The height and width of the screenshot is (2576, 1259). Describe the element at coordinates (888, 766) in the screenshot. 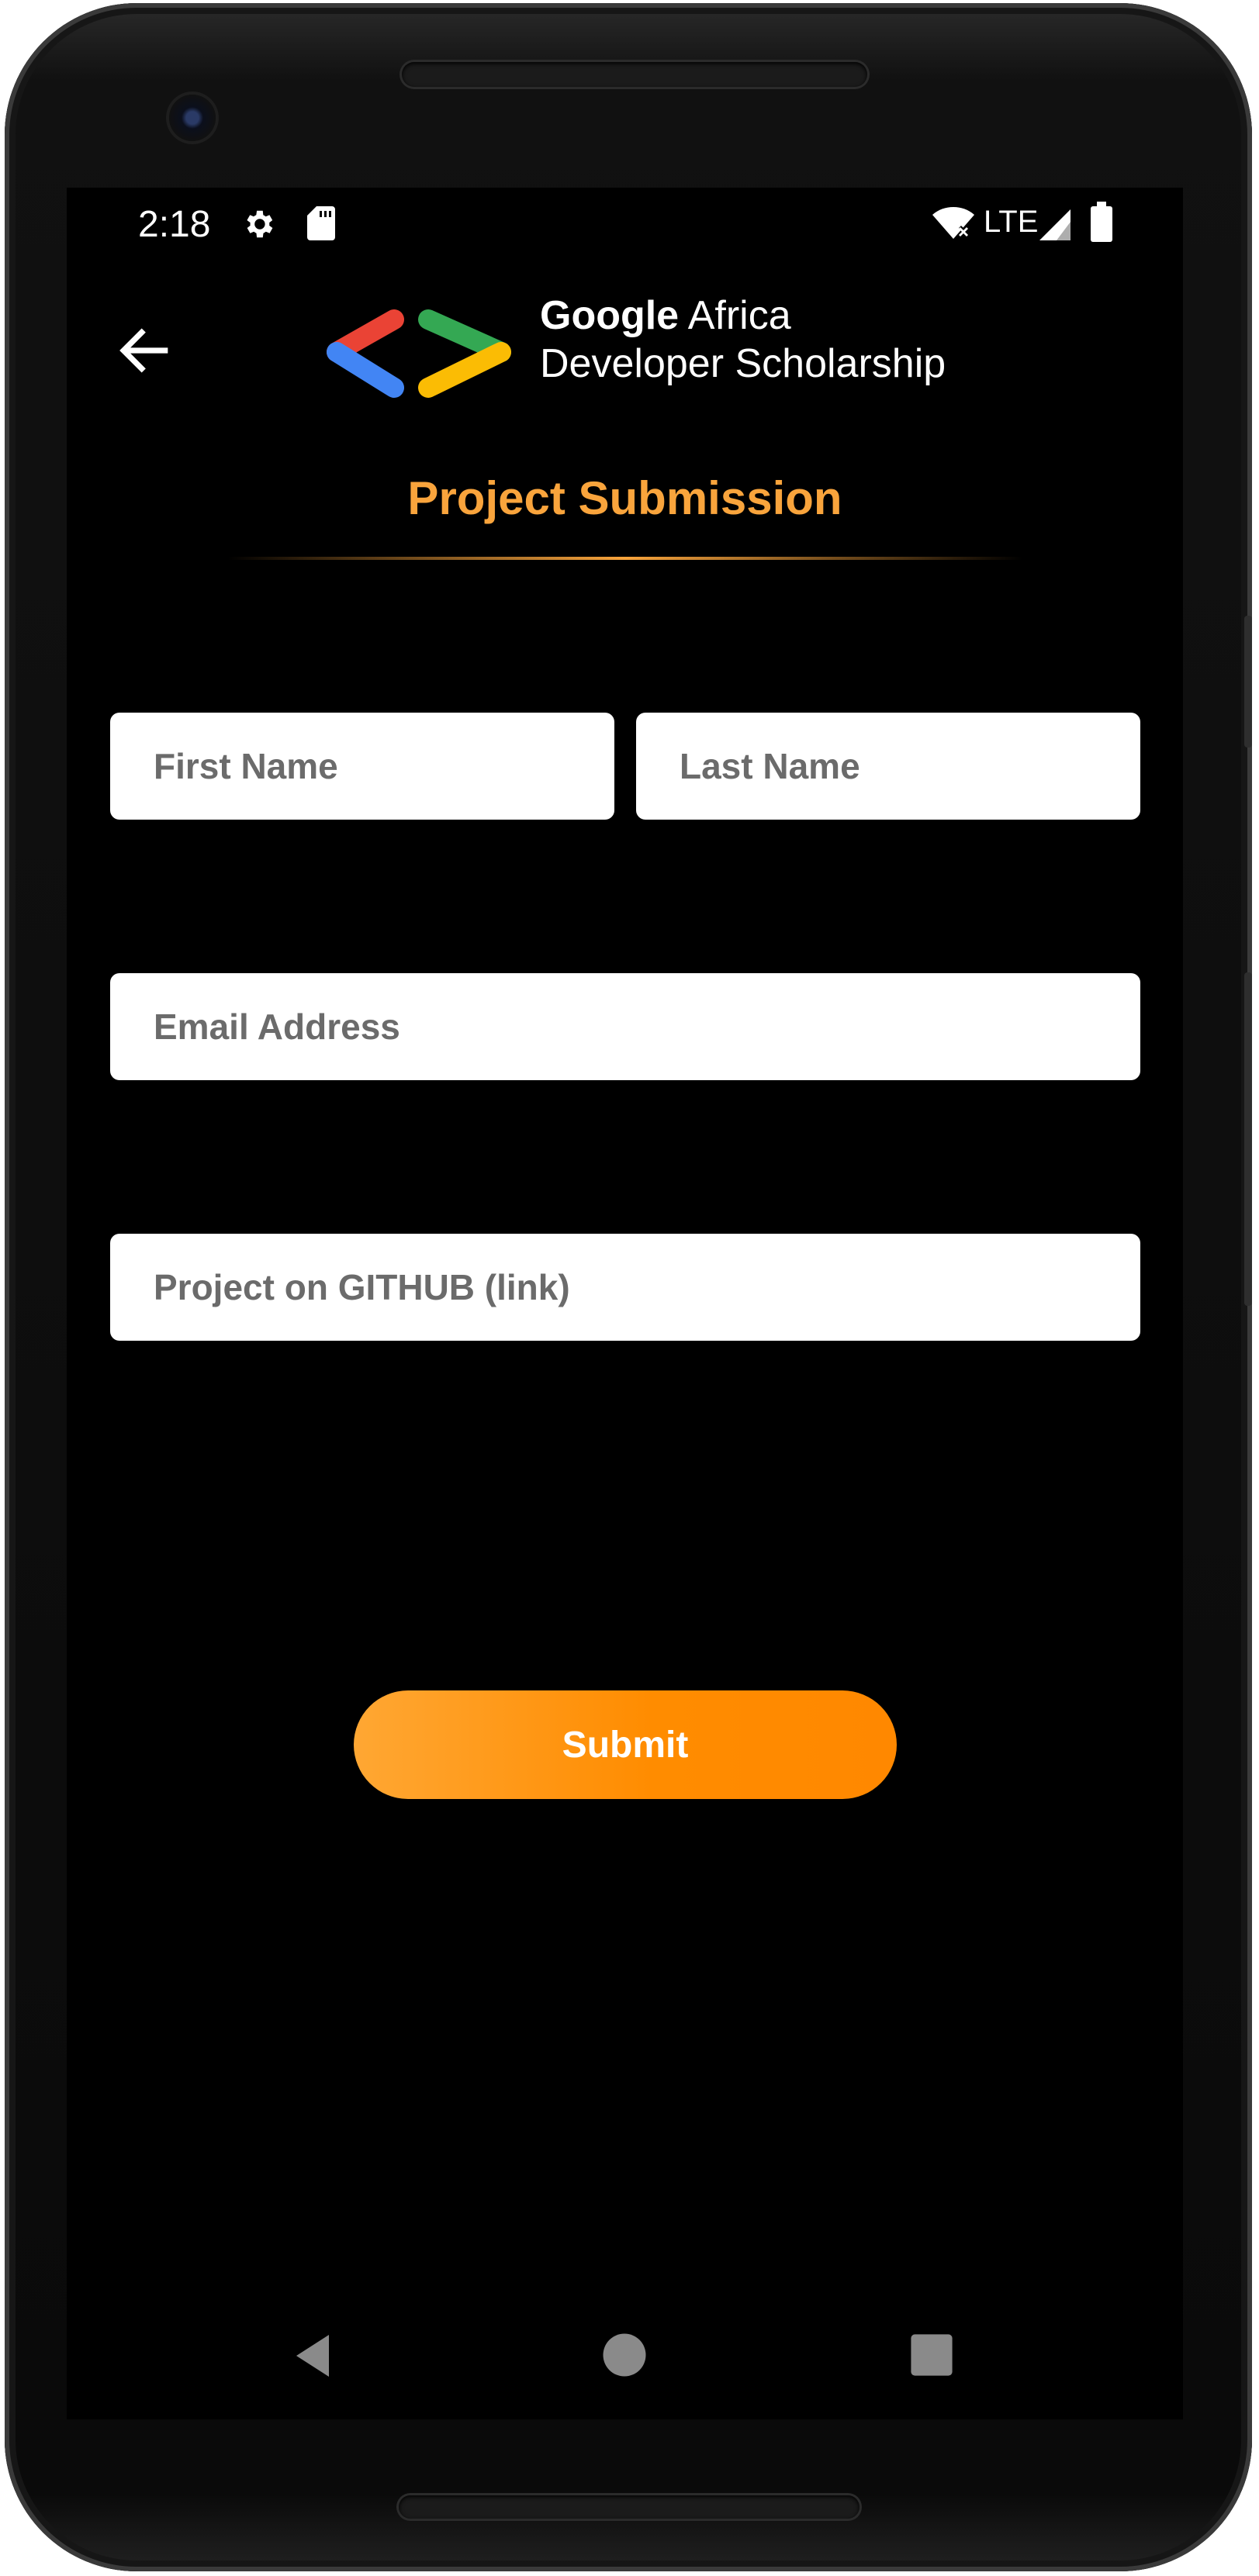

I see `last-name-field` at that location.